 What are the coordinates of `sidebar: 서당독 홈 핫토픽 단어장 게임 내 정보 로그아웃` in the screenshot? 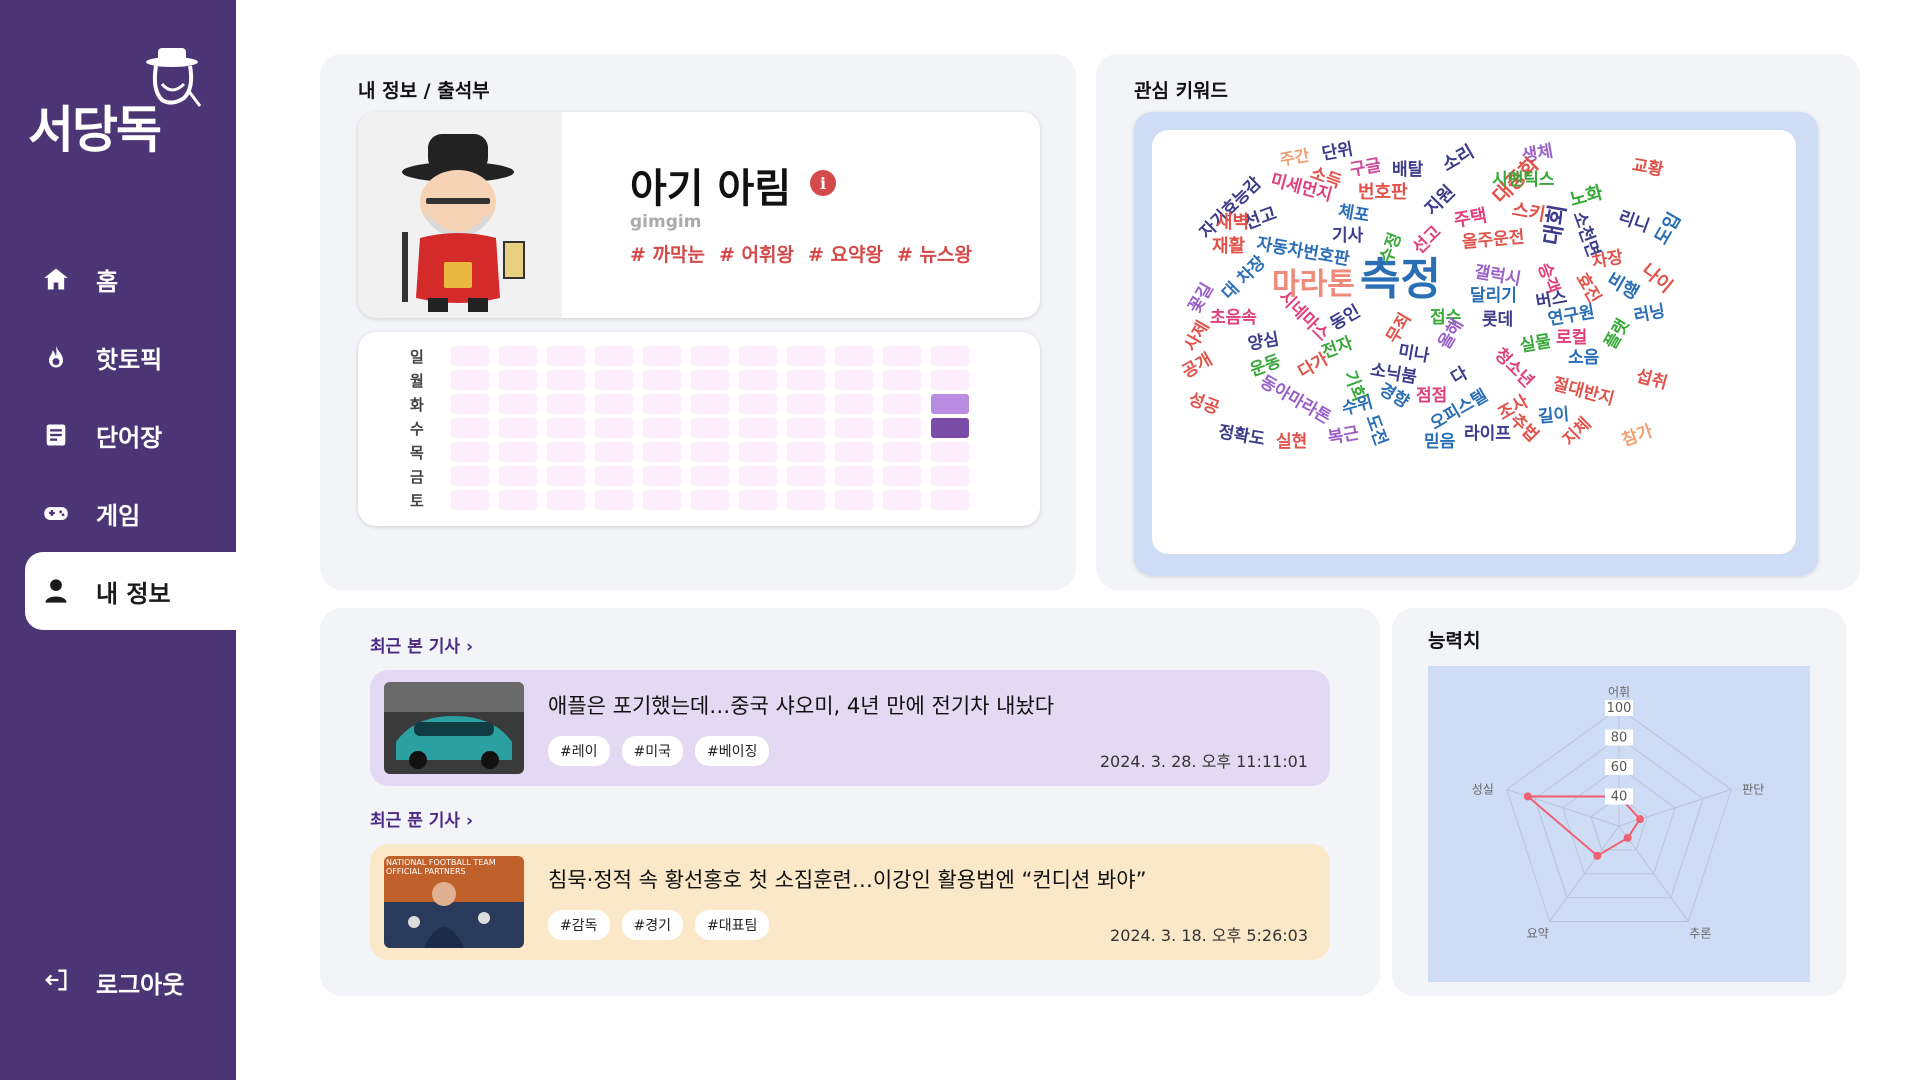 It's located at (118, 540).